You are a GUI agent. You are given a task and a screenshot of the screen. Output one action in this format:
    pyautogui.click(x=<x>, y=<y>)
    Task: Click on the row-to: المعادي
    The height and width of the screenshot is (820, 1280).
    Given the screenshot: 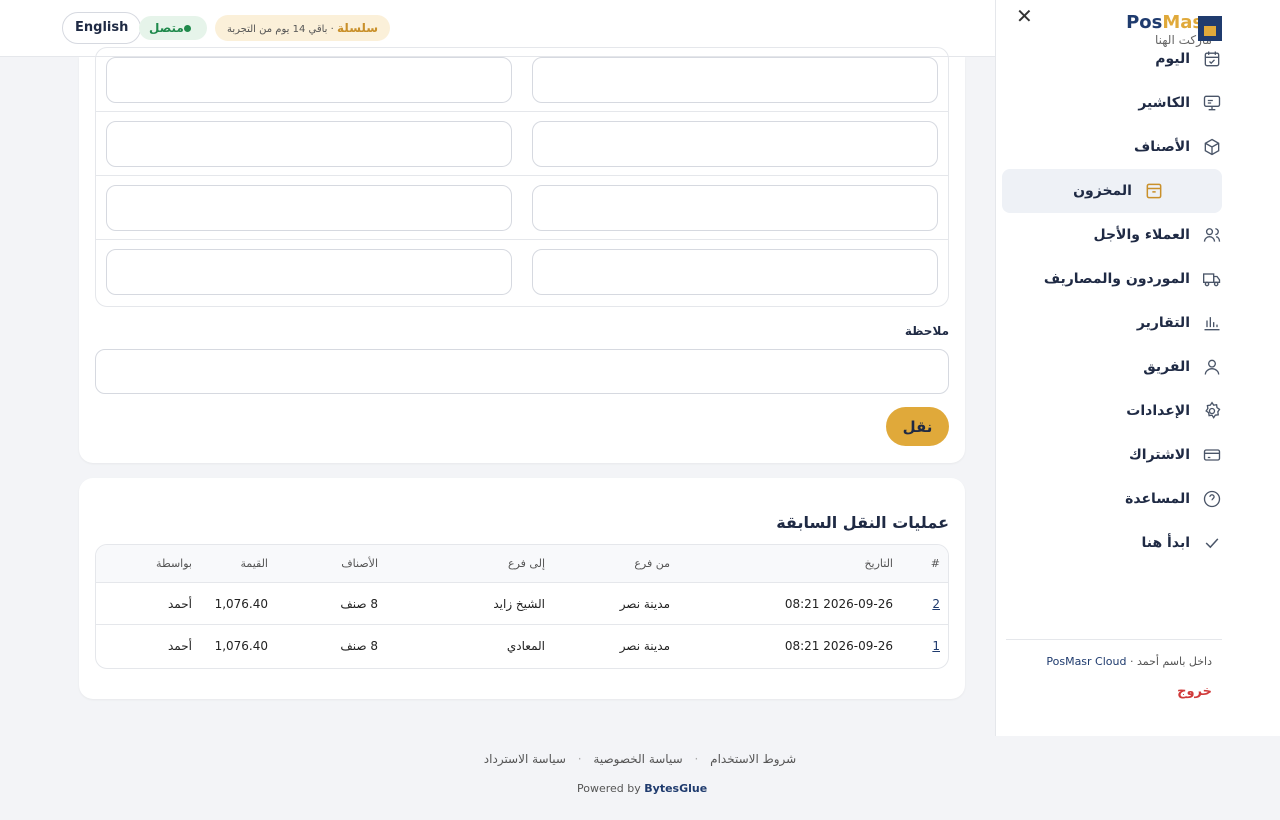 What is the action you would take?
    pyautogui.click(x=525, y=646)
    